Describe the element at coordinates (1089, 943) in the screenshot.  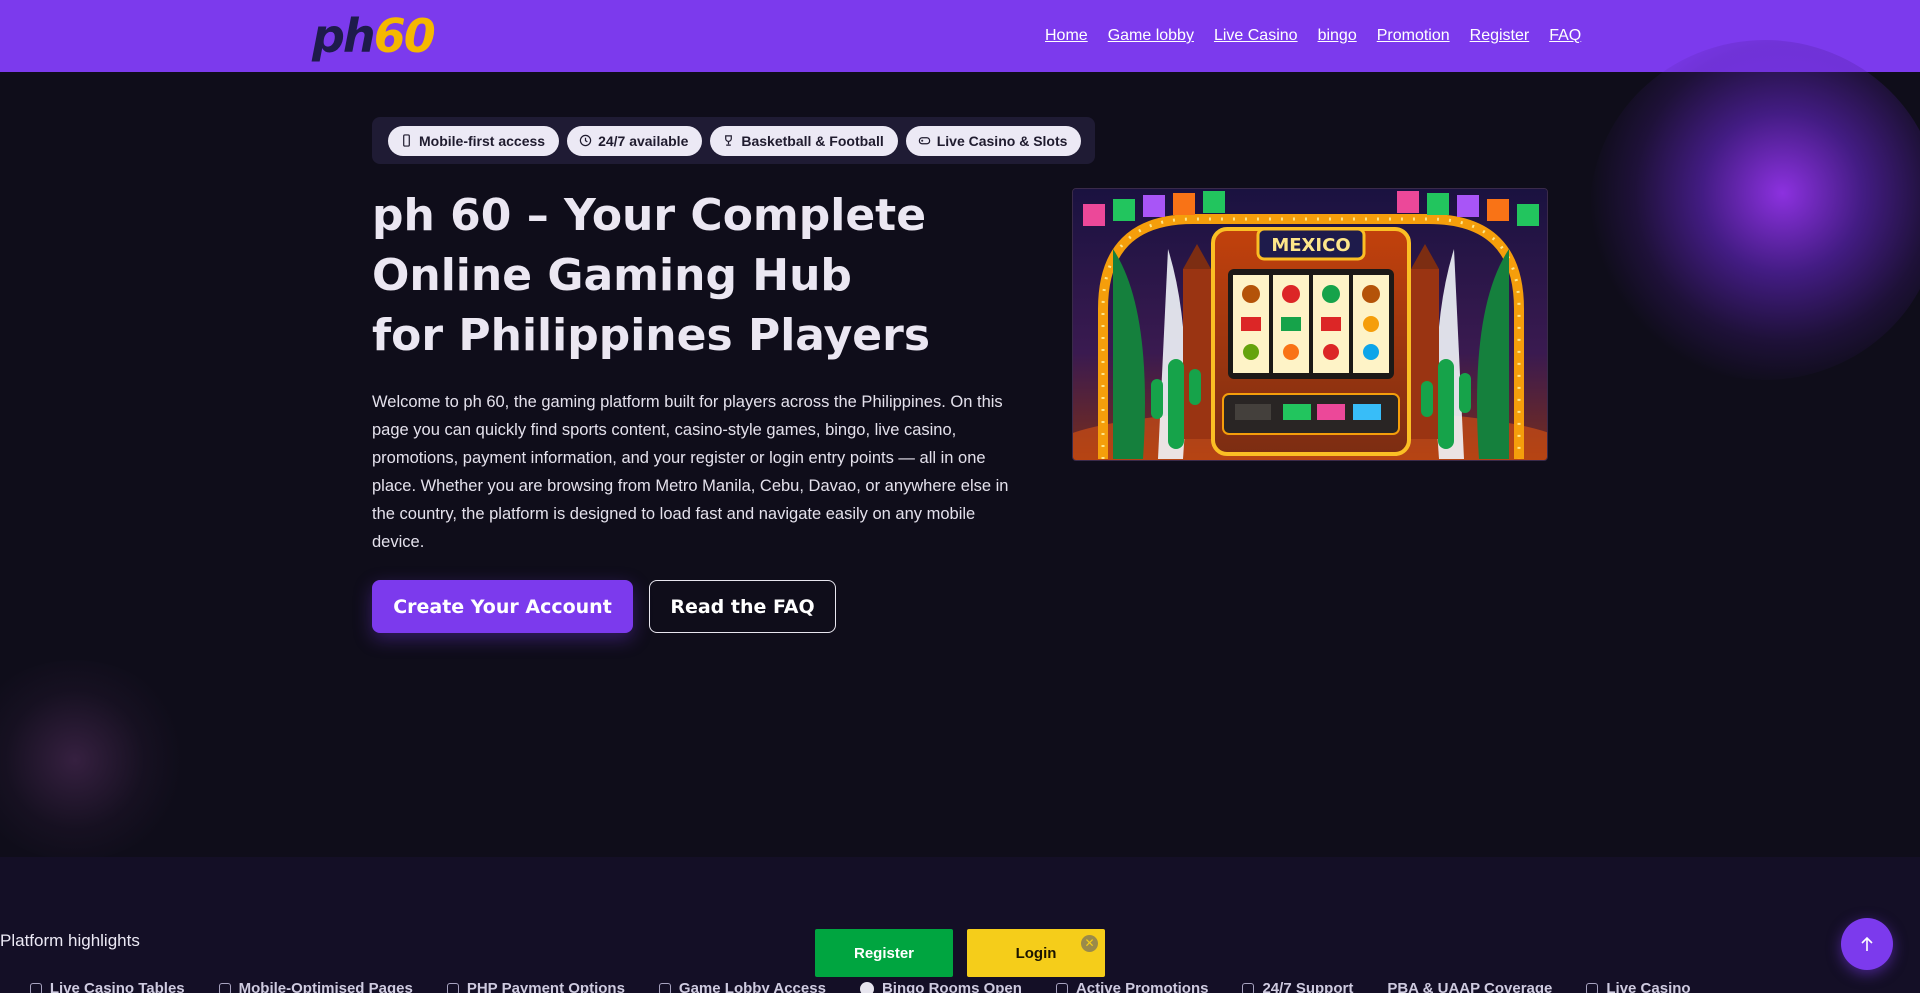
I see `close-icon: ✕` at that location.